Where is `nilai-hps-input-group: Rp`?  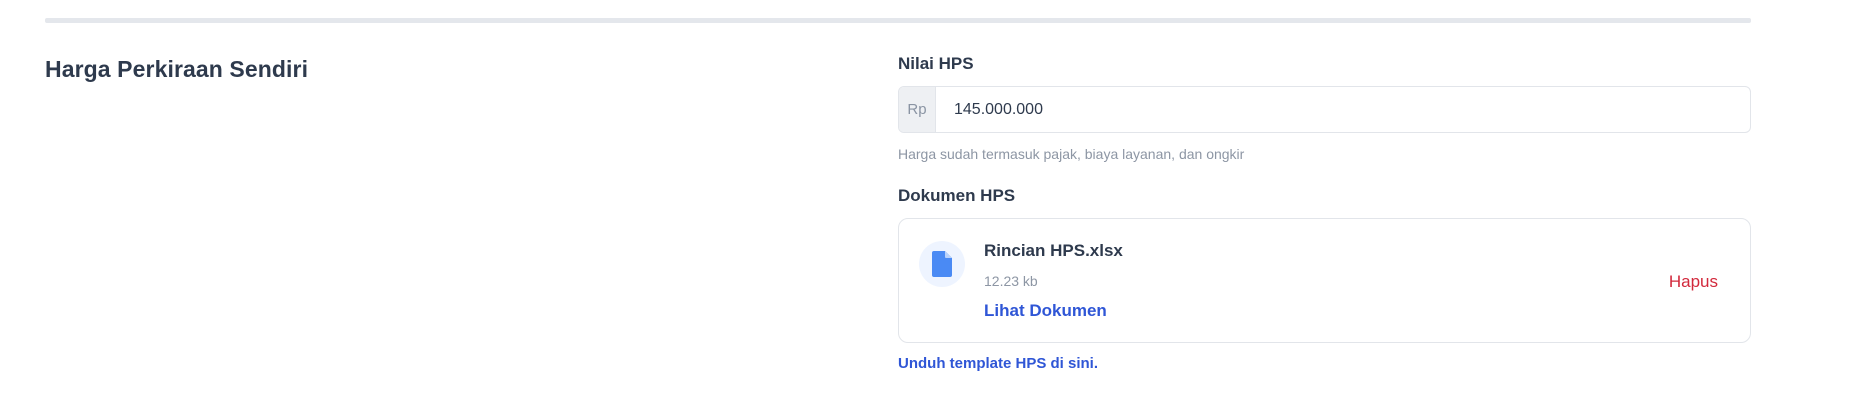 nilai-hps-input-group: Rp is located at coordinates (1324, 109).